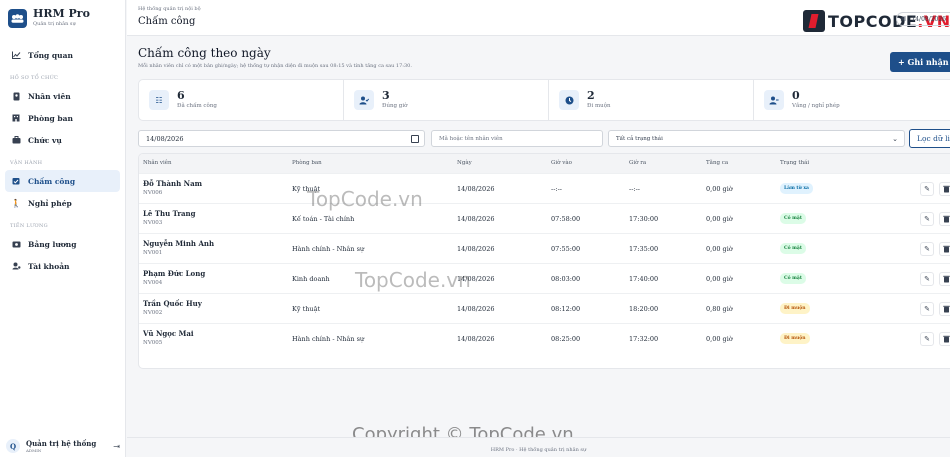  I want to click on person-walking-icon: 🚶, so click(16, 203).